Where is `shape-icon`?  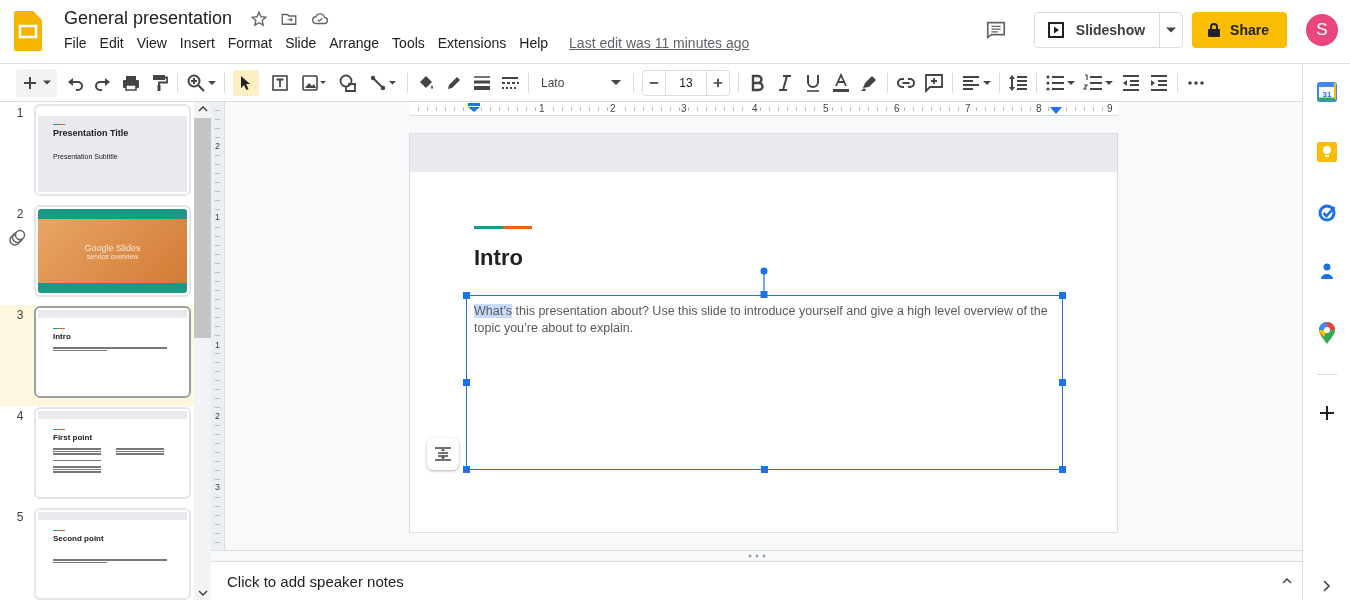 shape-icon is located at coordinates (348, 82).